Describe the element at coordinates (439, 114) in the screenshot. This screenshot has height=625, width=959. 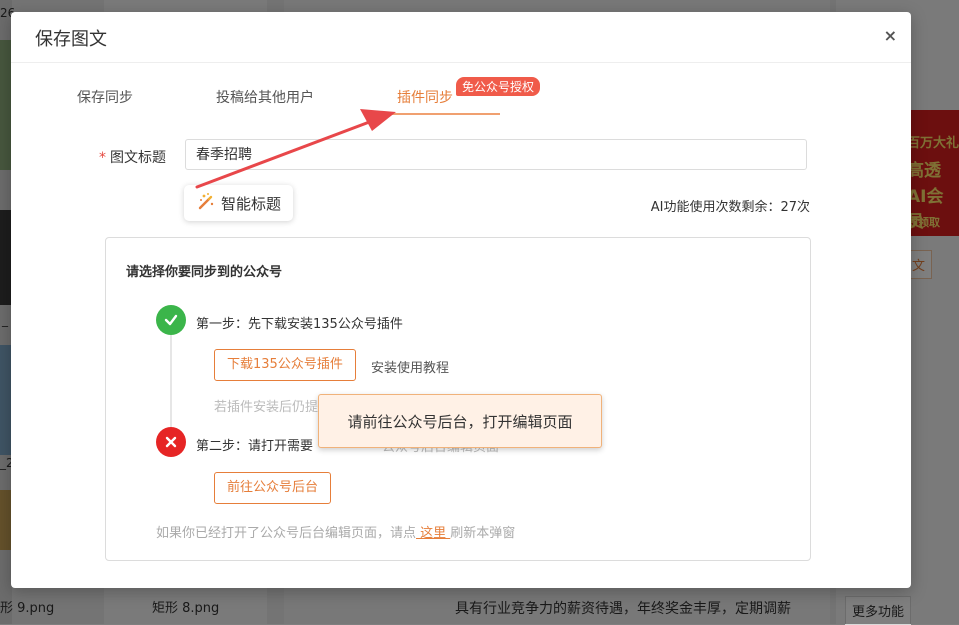
I see `active-tab-underline` at that location.